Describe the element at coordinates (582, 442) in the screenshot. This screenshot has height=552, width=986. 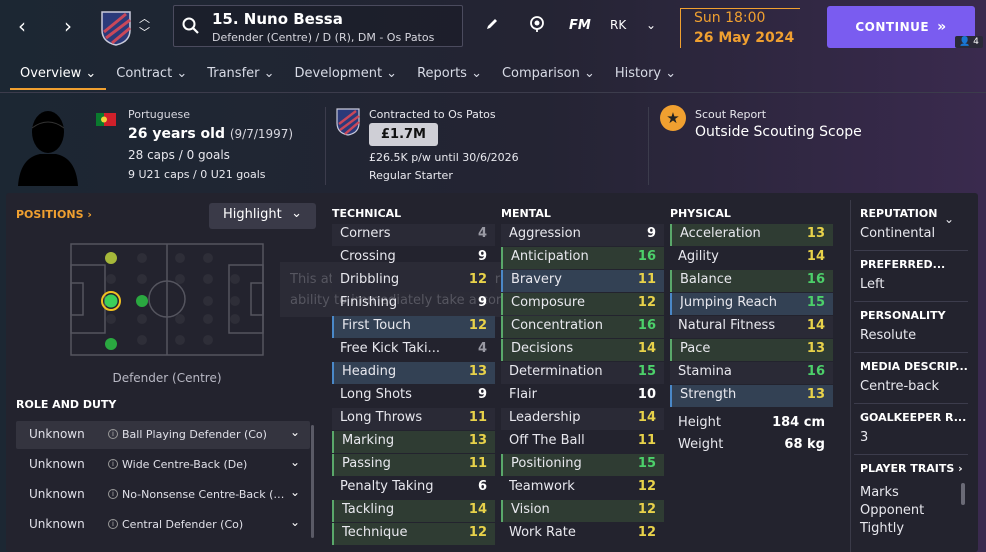
I see `attribute-row-mental: Off The Ball 11` at that location.